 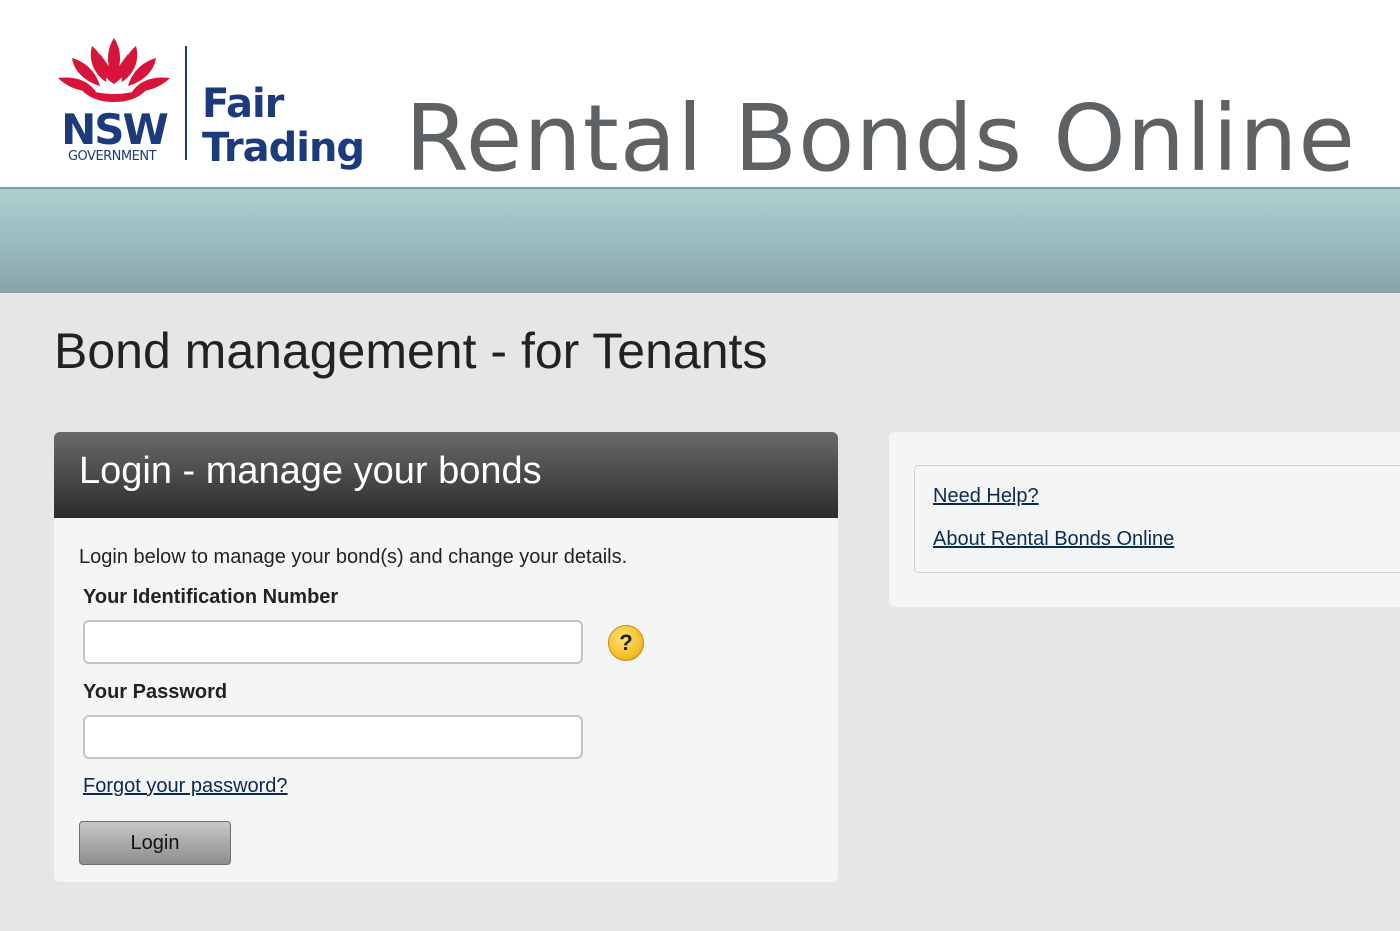 I want to click on password-label: Your Password, so click(x=155, y=692).